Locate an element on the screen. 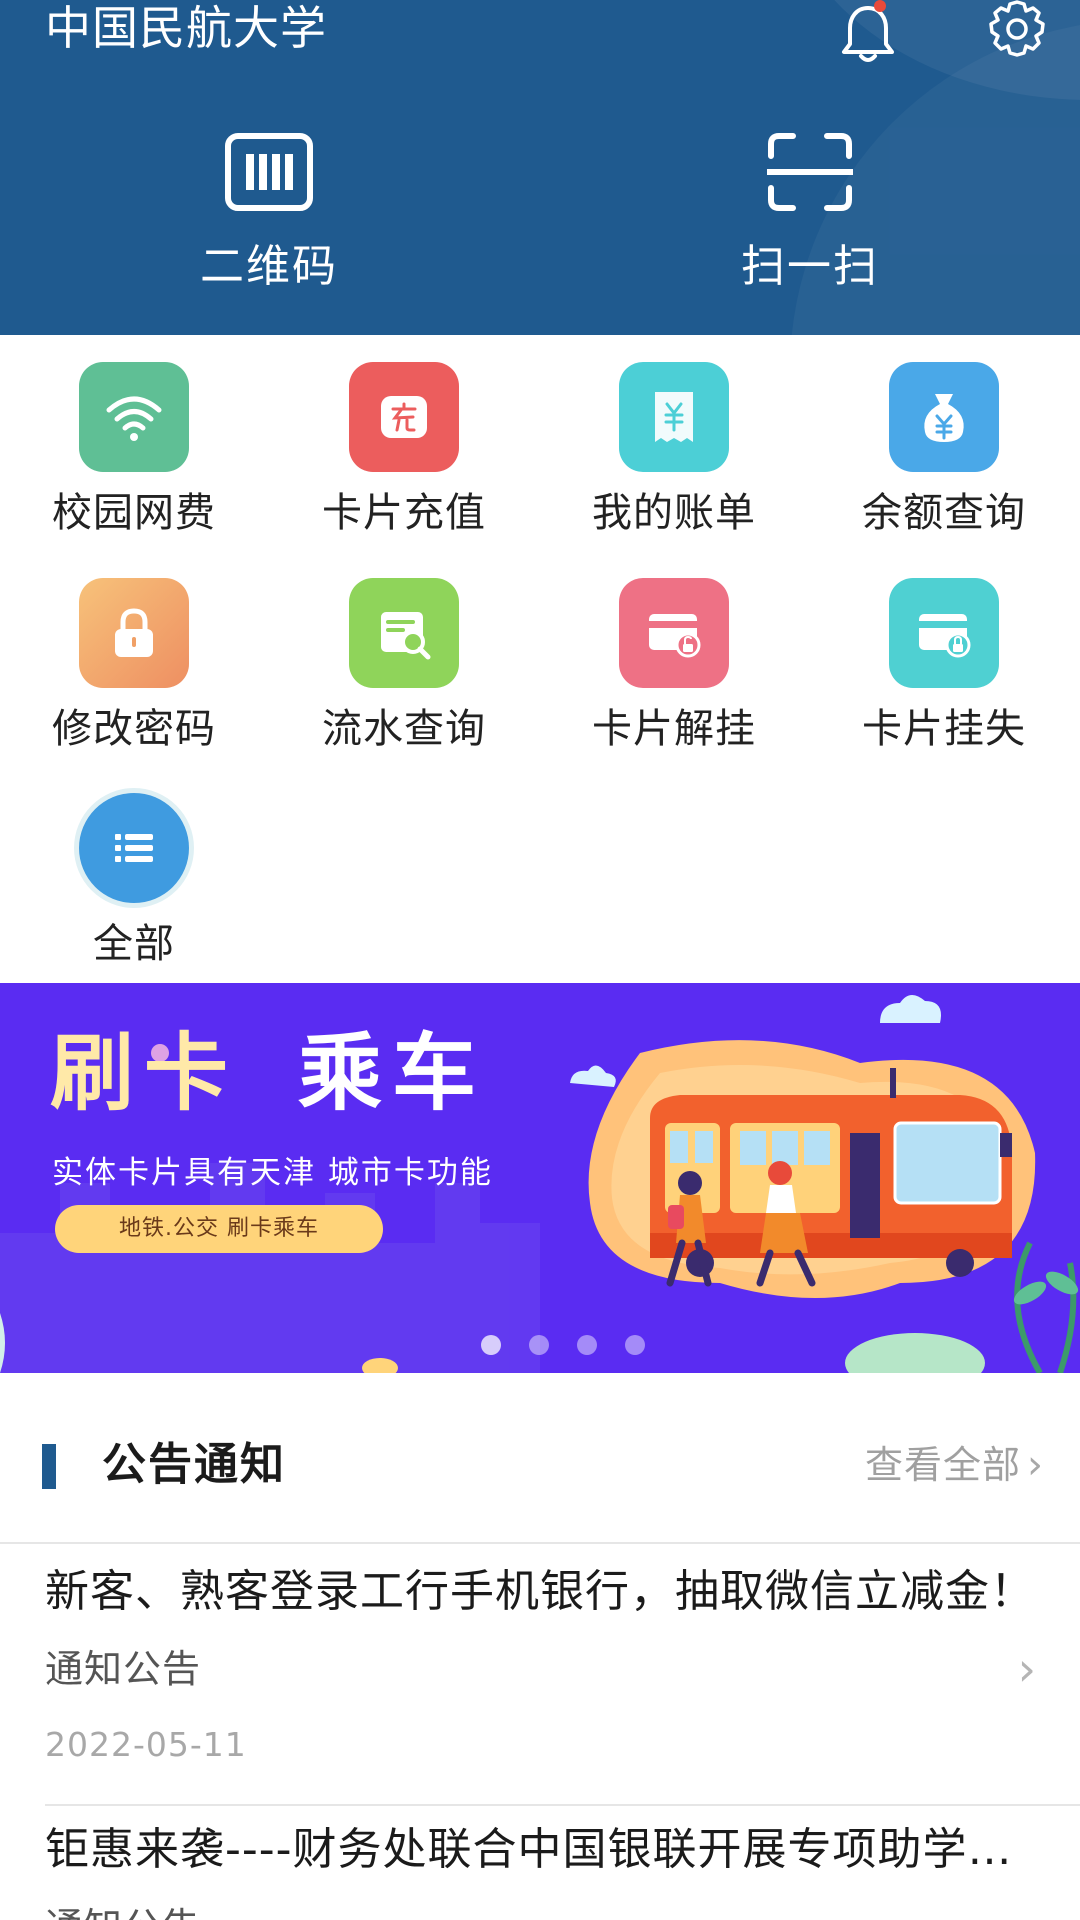 The height and width of the screenshot is (1920, 1080). recharge-icon is located at coordinates (404, 417).